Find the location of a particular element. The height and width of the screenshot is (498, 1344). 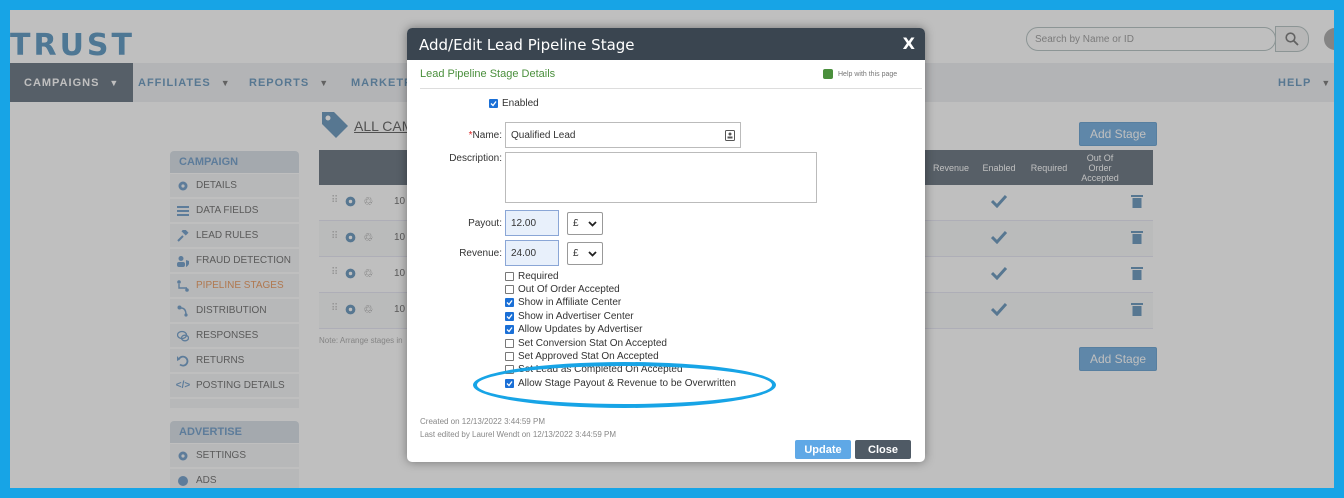

dialog-title: Add/Edit Lead Pipeline Stage is located at coordinates (527, 45).